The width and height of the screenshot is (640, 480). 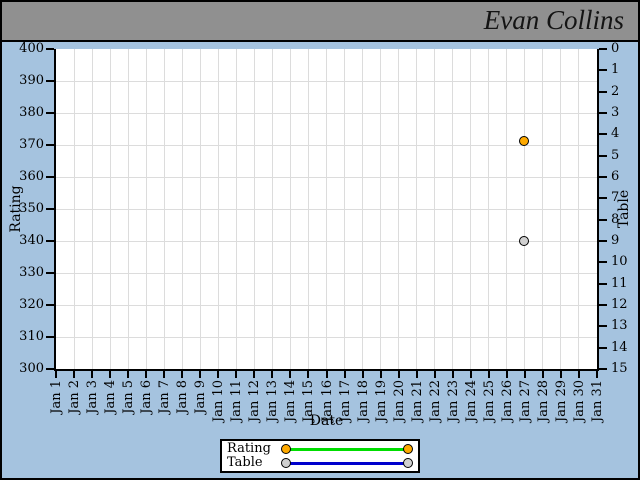 I want to click on legend-item: Rating, so click(x=320, y=449).